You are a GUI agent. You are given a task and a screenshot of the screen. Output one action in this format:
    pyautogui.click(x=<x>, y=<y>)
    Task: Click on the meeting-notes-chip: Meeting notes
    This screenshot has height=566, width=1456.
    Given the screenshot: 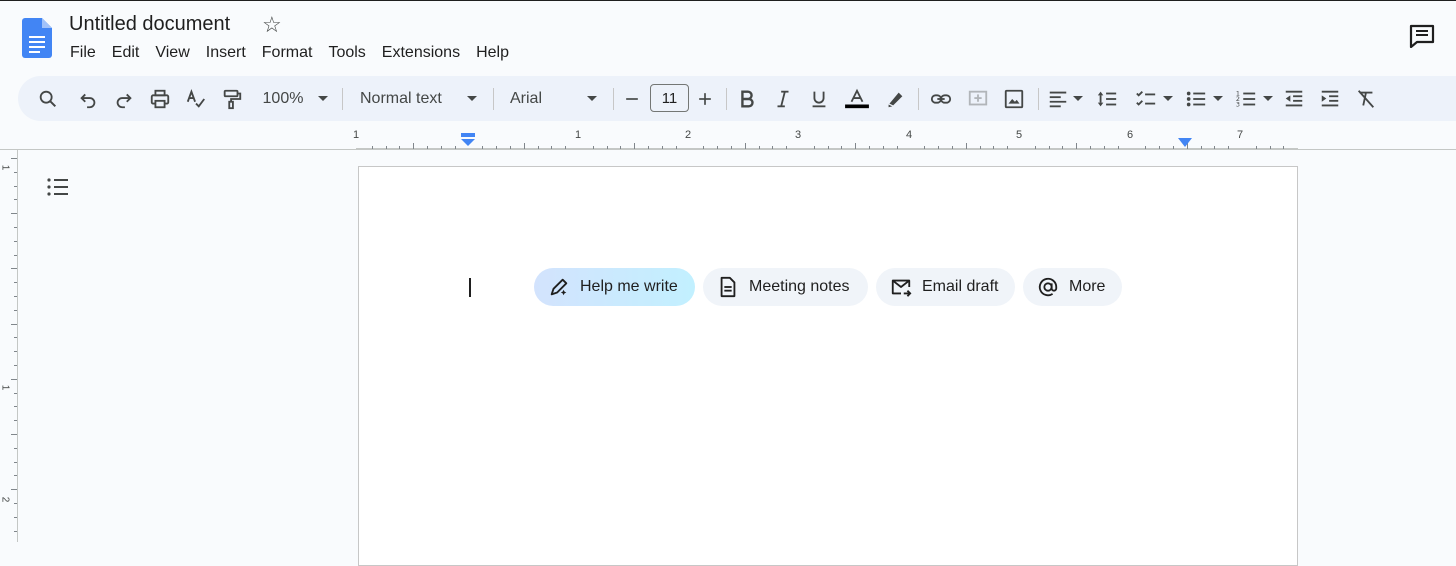 What is the action you would take?
    pyautogui.click(x=785, y=287)
    